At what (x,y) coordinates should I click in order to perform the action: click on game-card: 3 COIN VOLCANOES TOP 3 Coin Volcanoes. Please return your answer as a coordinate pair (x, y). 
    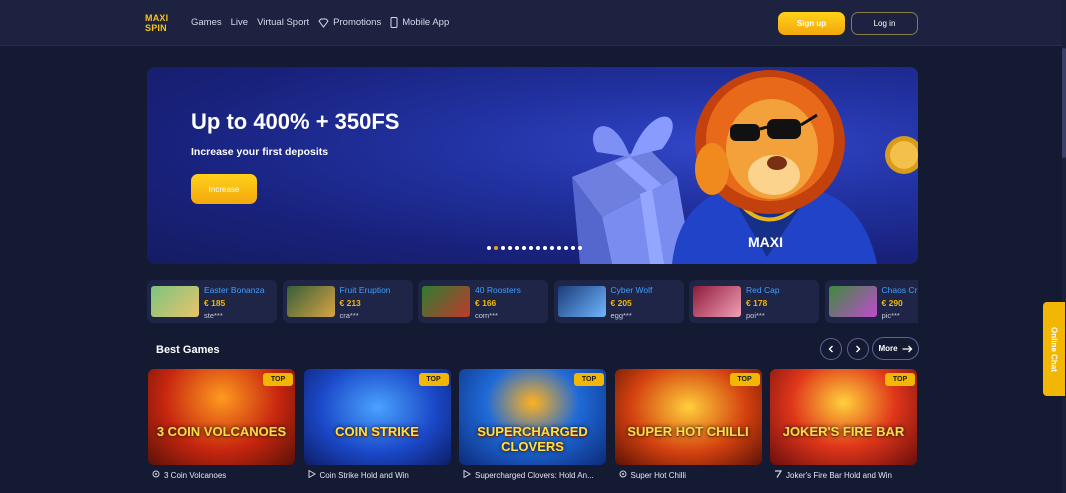
    Looking at the image, I should click on (221, 428).